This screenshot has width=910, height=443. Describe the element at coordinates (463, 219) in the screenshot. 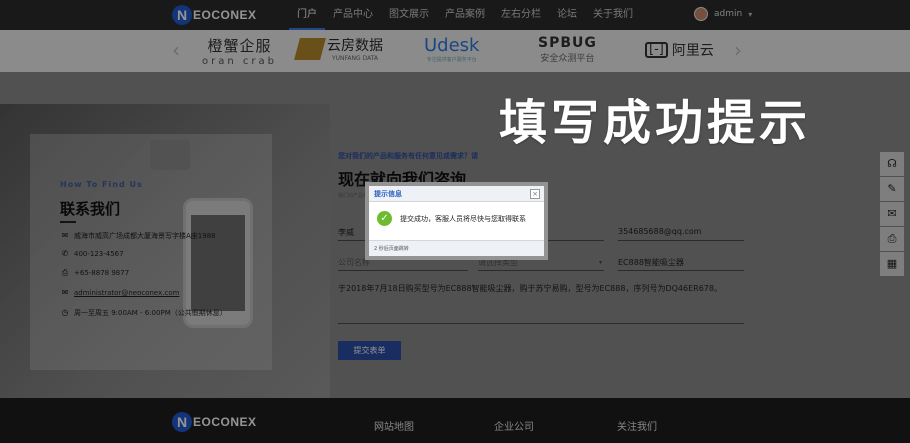

I see `dialog-message: 提交成功，客服人员将尽快与您取得联系` at that location.